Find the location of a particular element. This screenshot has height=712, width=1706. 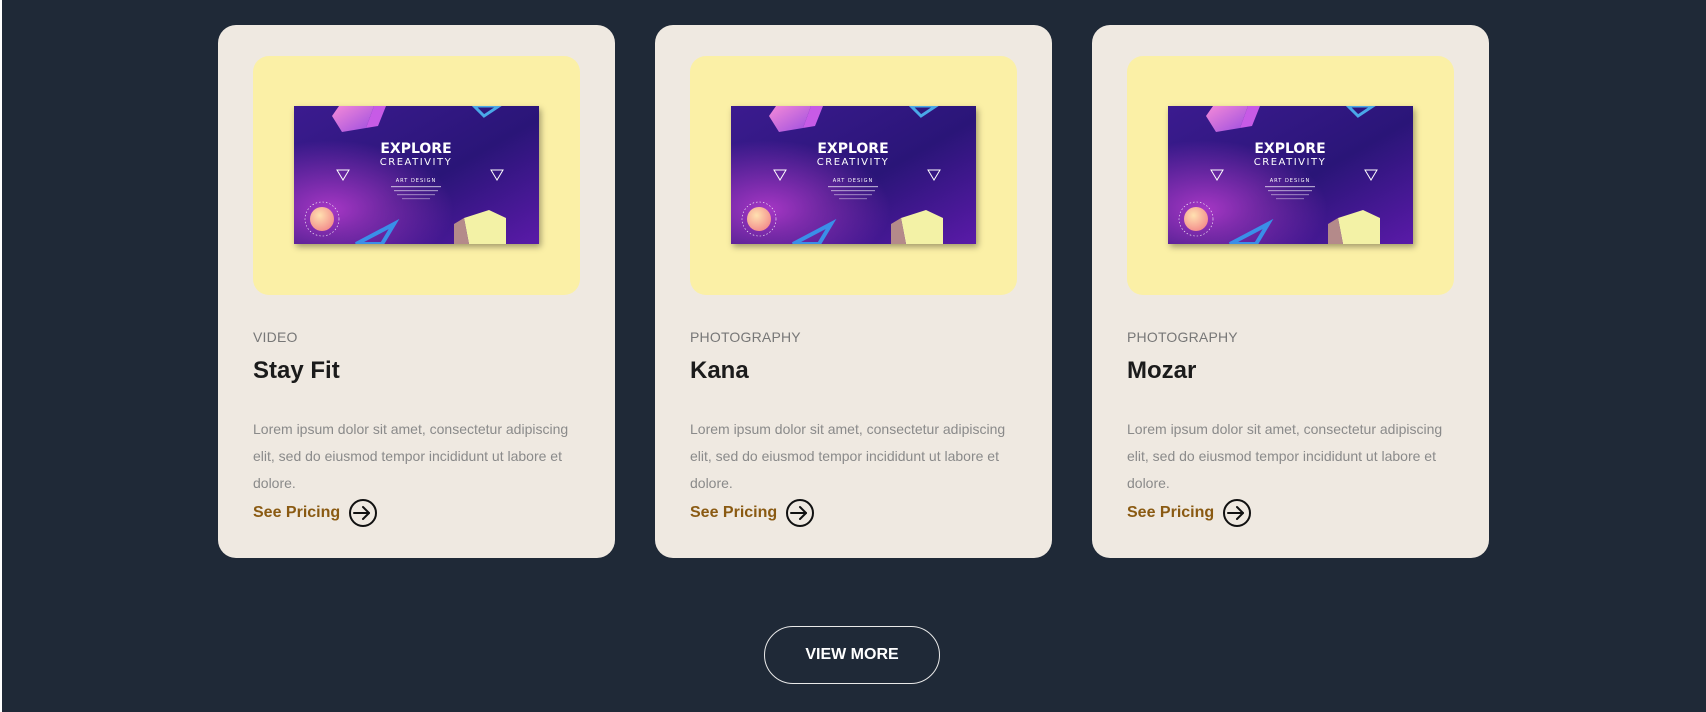

card-title: Mozar is located at coordinates (1162, 370).